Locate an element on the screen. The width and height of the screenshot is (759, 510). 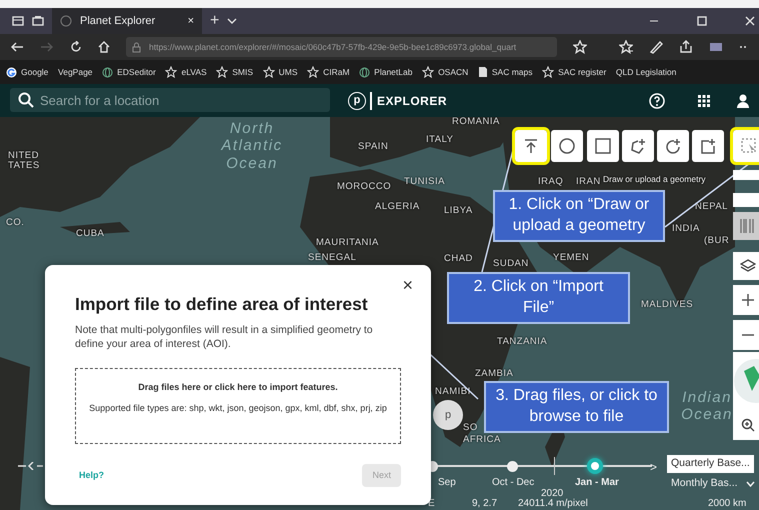
country-label: INDIA is located at coordinates (686, 229).